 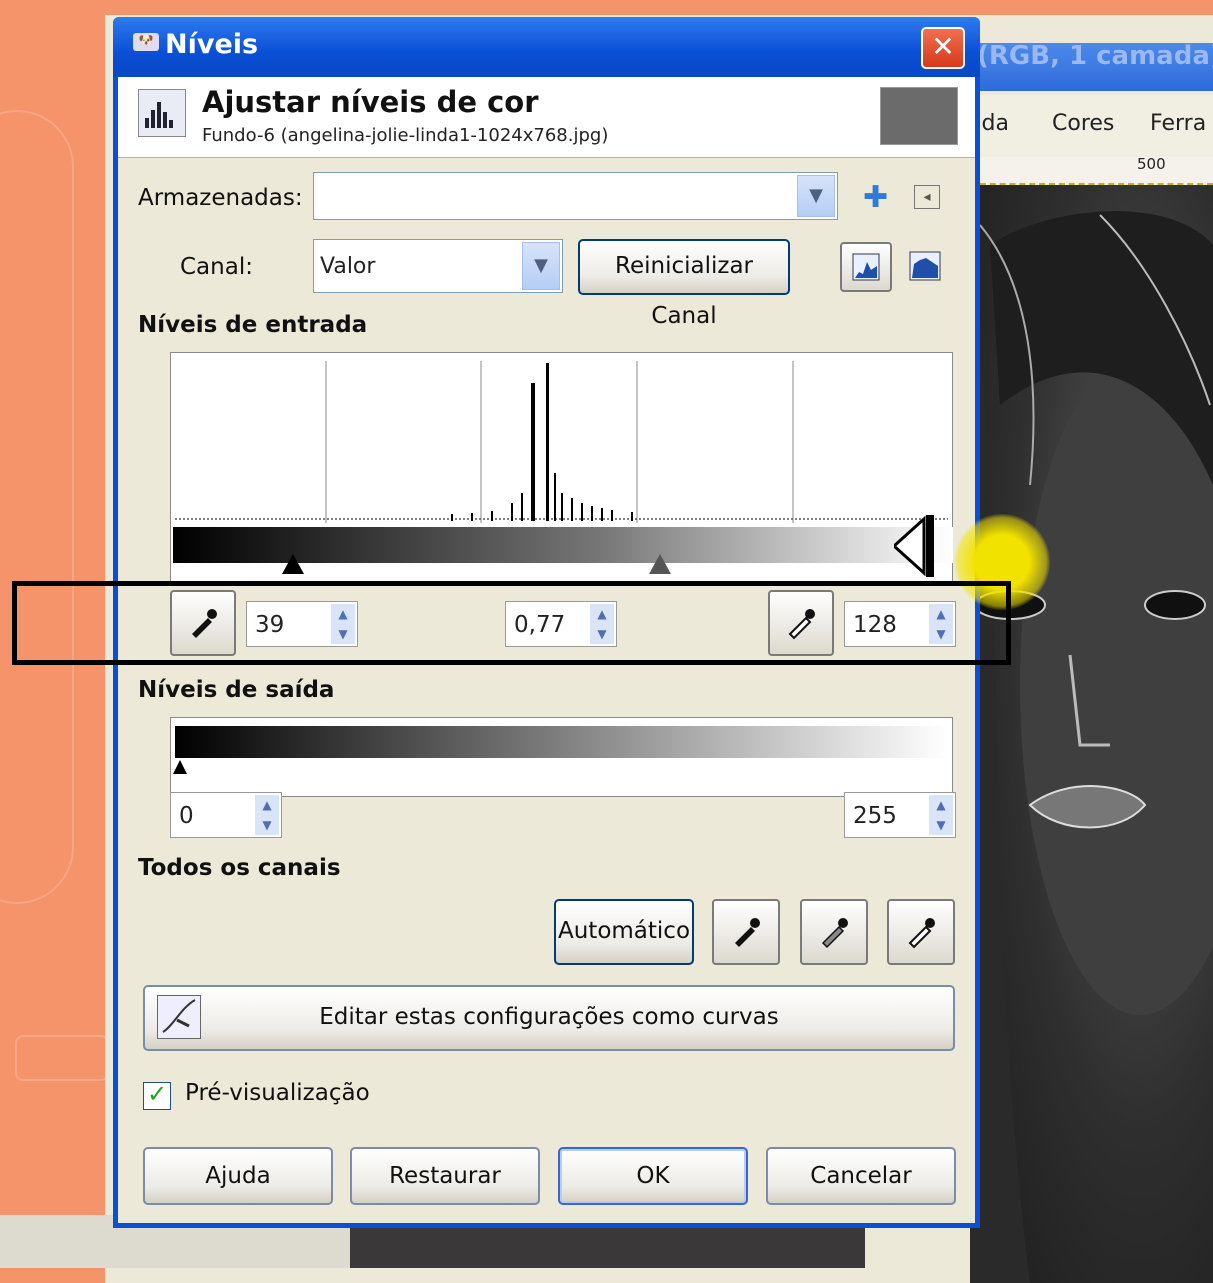 What do you see at coordinates (157, 1095) in the screenshot?
I see `preview-checkbox` at bounding box center [157, 1095].